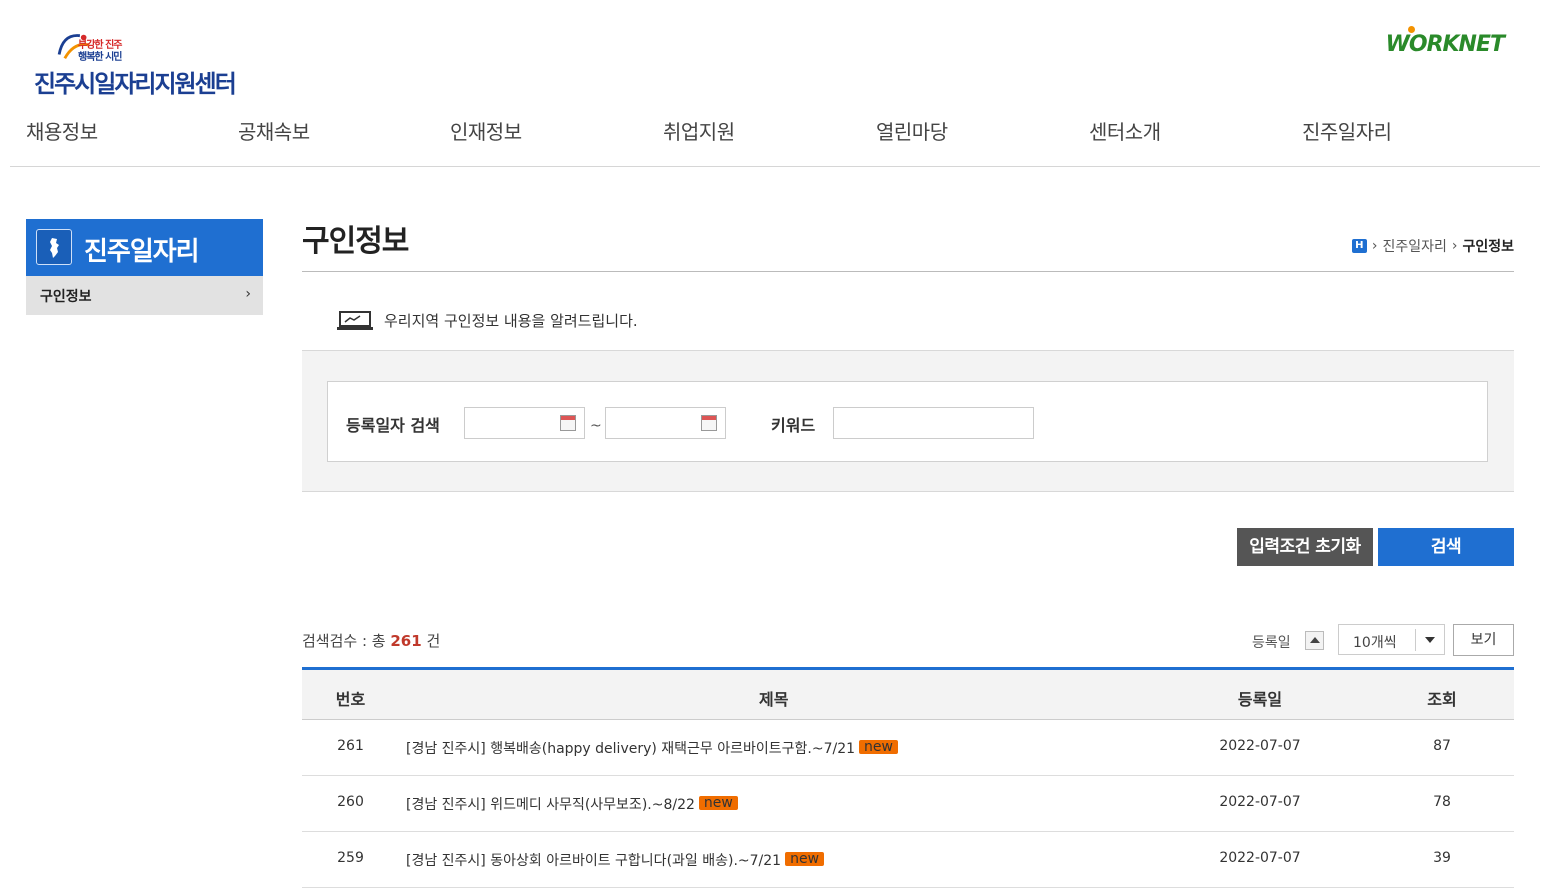  Describe the element at coordinates (344, 641) in the screenshot. I see `result-count-prefix: 검색검수 : 총` at that location.